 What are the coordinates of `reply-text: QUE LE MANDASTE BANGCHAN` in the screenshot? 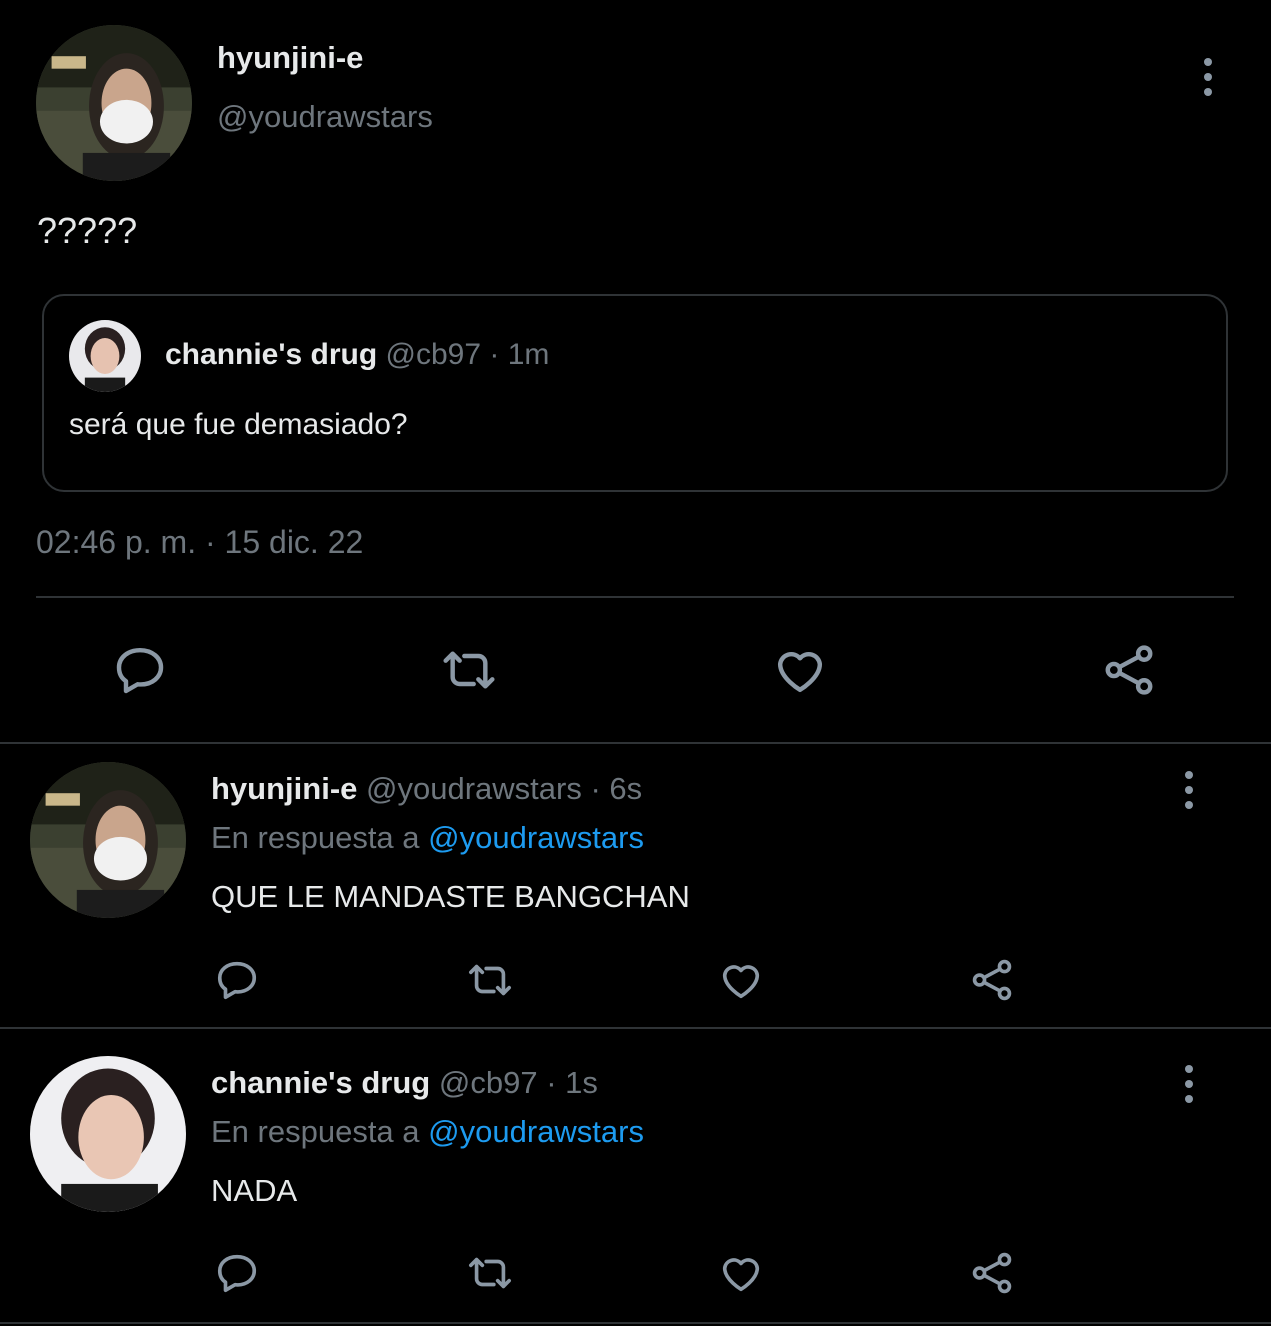 It's located at (450, 896).